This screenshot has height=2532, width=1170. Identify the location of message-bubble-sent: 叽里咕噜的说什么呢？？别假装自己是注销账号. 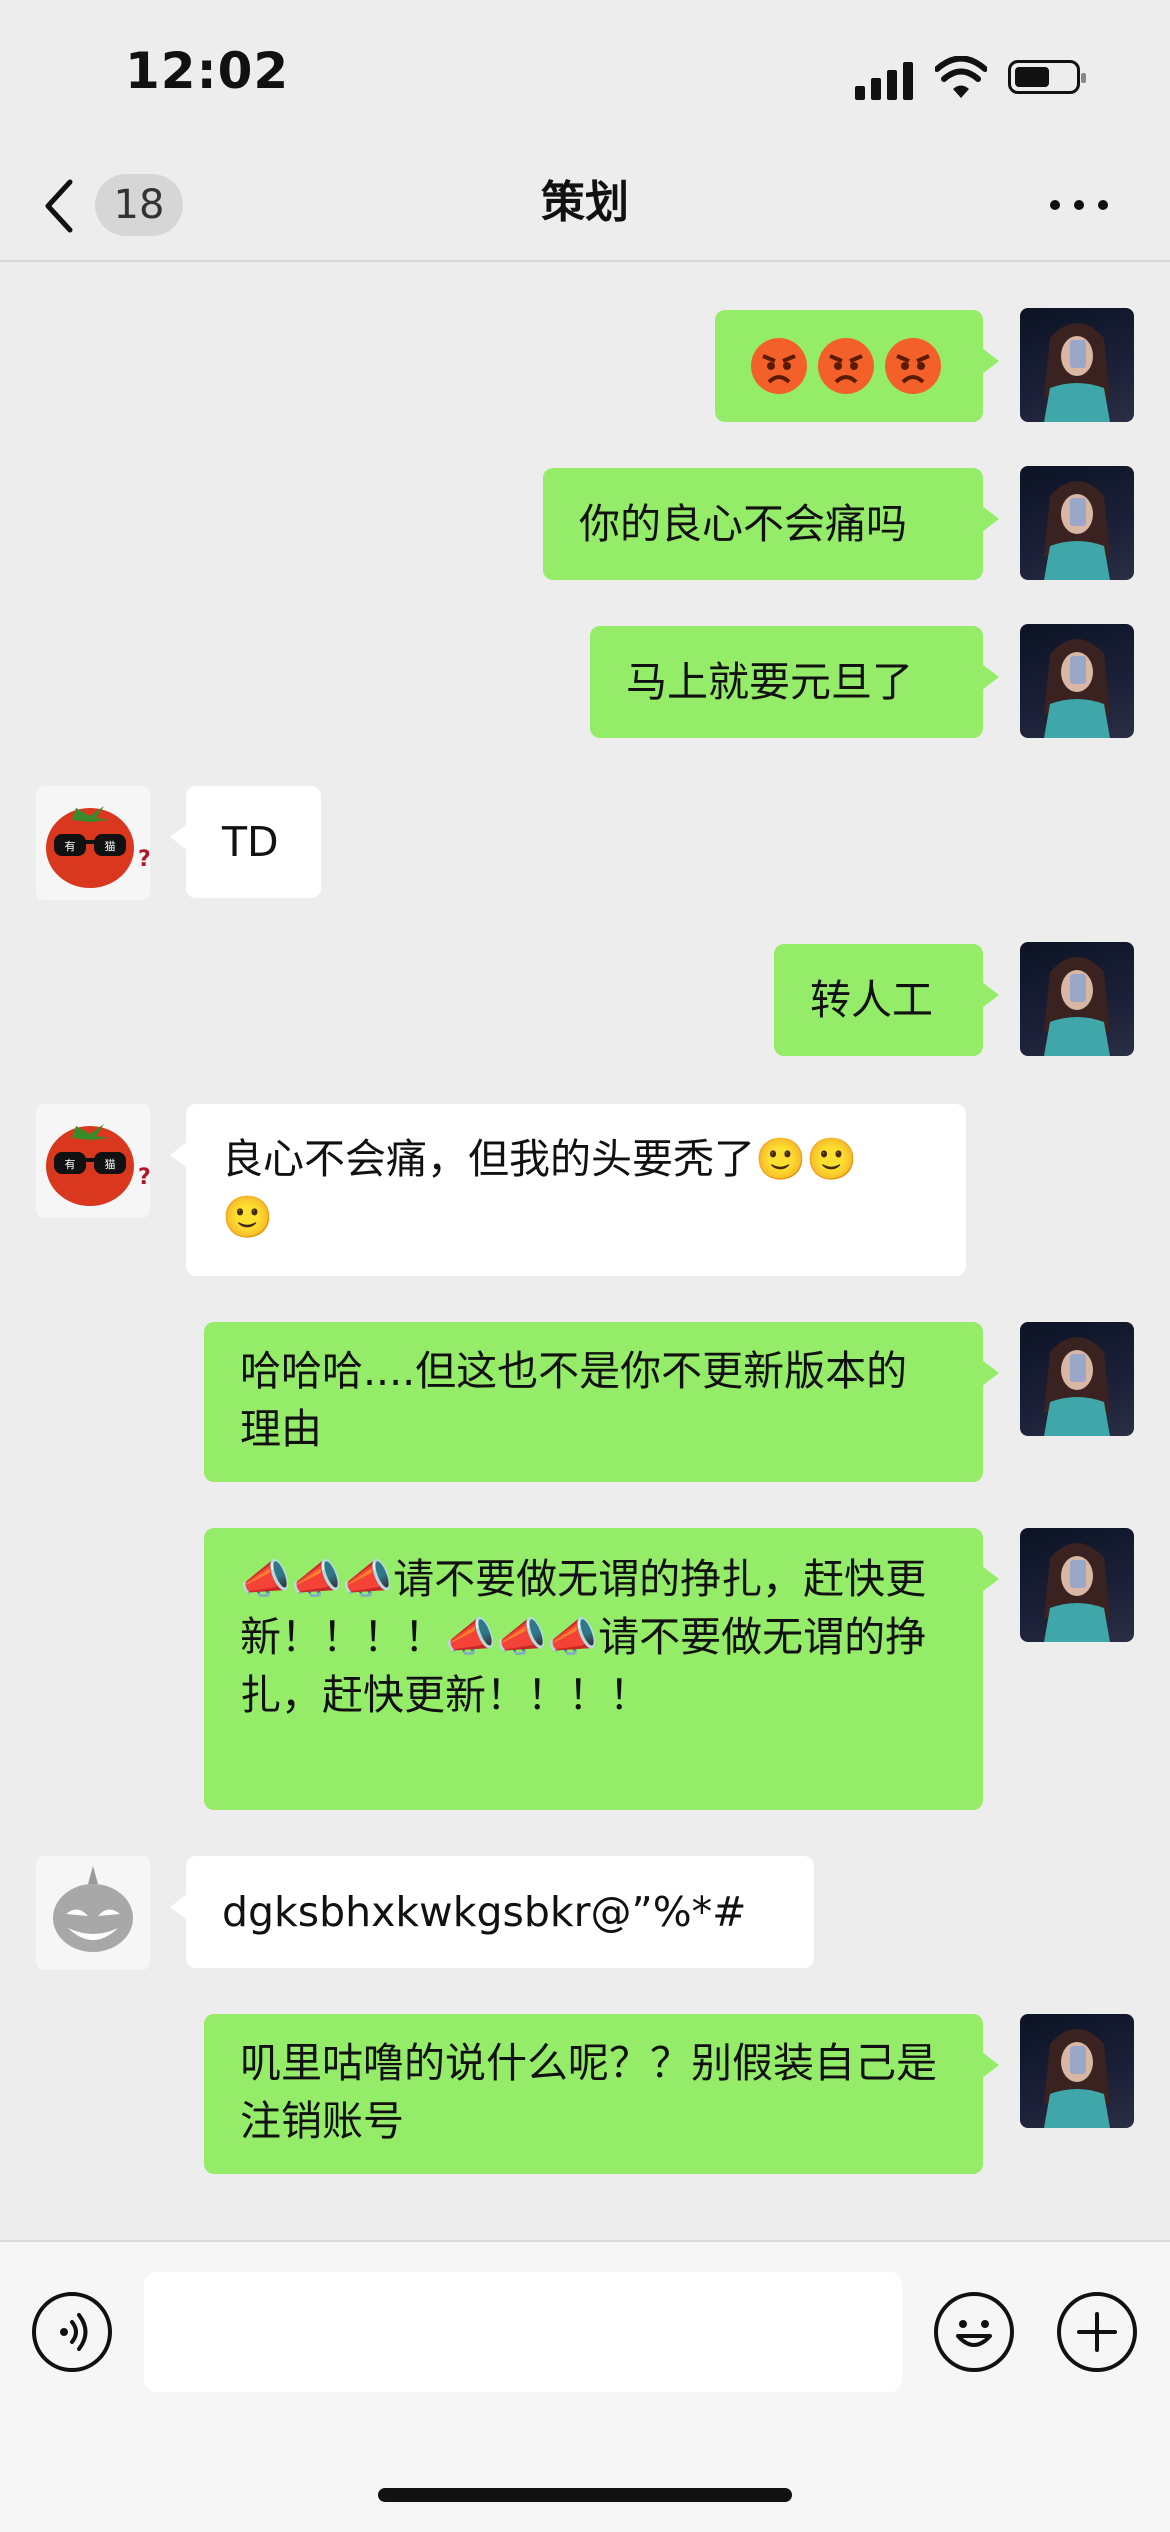
(601, 2094).